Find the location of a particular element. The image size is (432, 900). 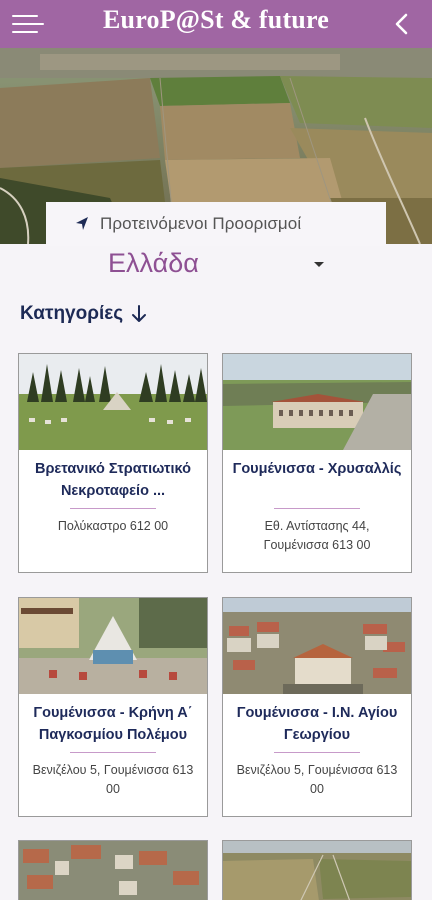

app-title: EuroP@St & future is located at coordinates (216, 19).